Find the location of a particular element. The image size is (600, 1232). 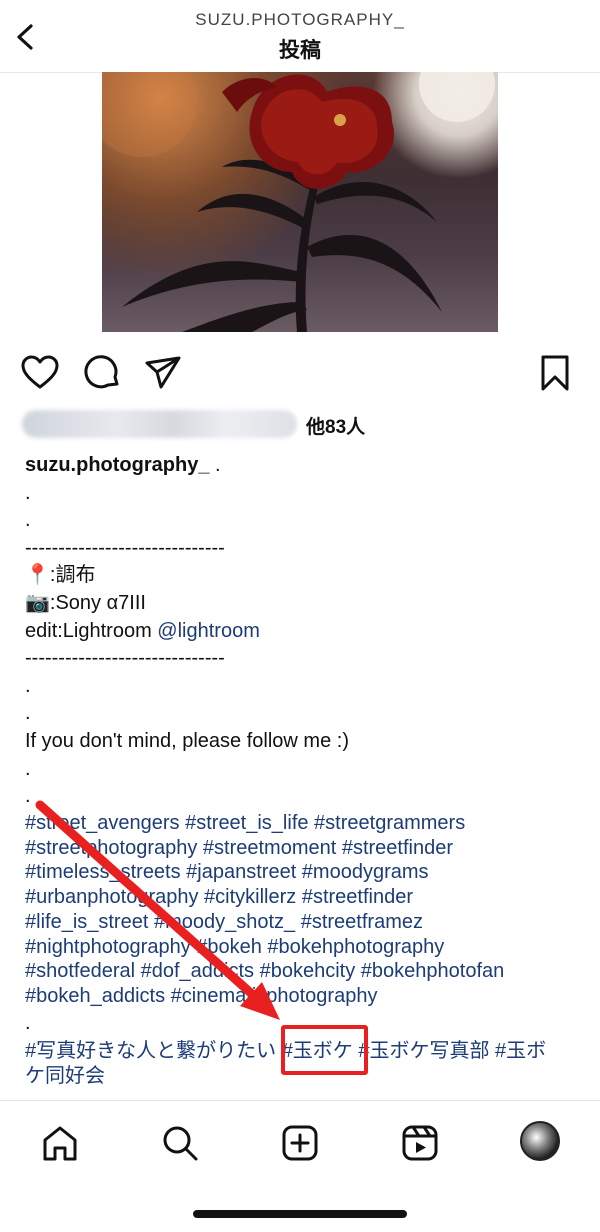

caption-line: 📷:Sony α7III is located at coordinates (85, 602).